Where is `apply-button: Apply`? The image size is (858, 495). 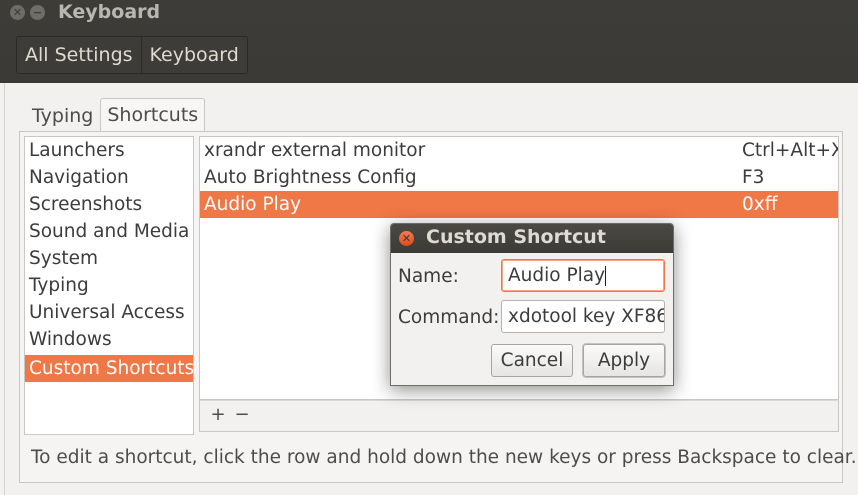
apply-button: Apply is located at coordinates (624, 360).